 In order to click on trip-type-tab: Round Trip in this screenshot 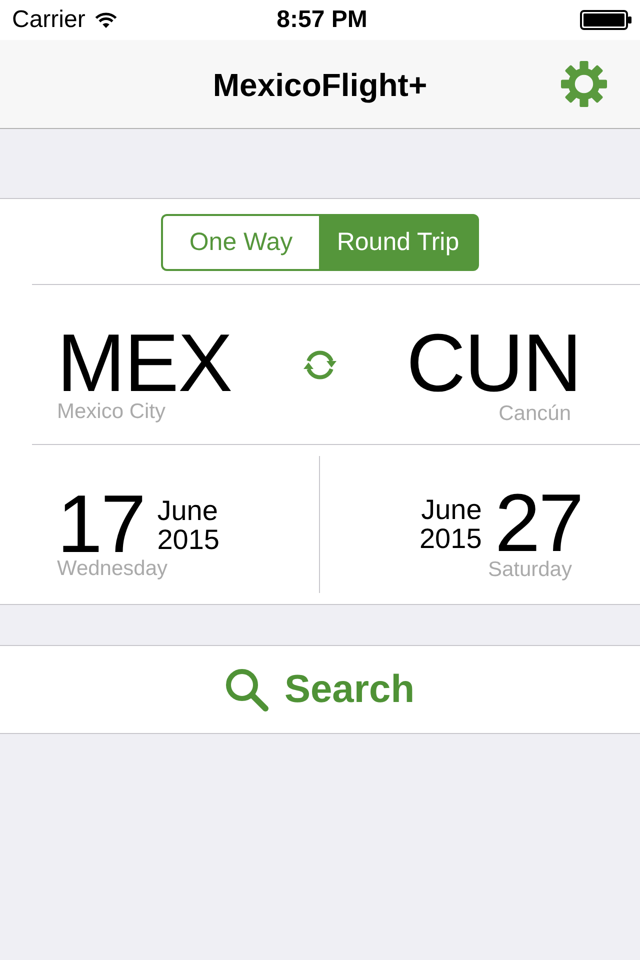, I will do `click(399, 242)`.